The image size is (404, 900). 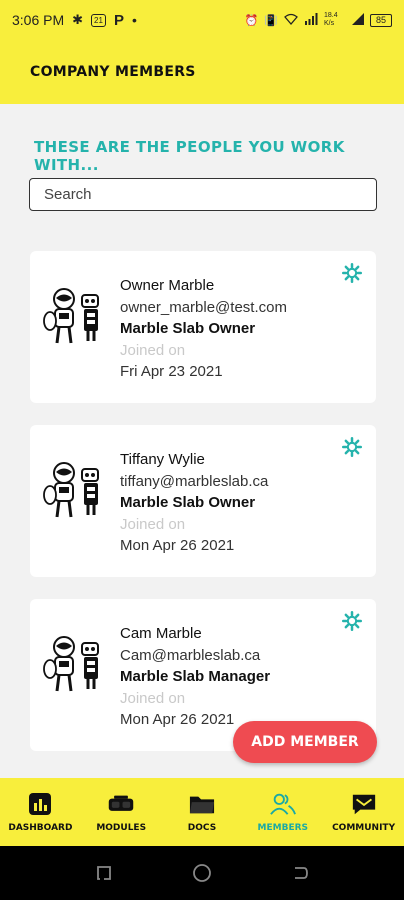 I want to click on community-icon, so click(x=363, y=804).